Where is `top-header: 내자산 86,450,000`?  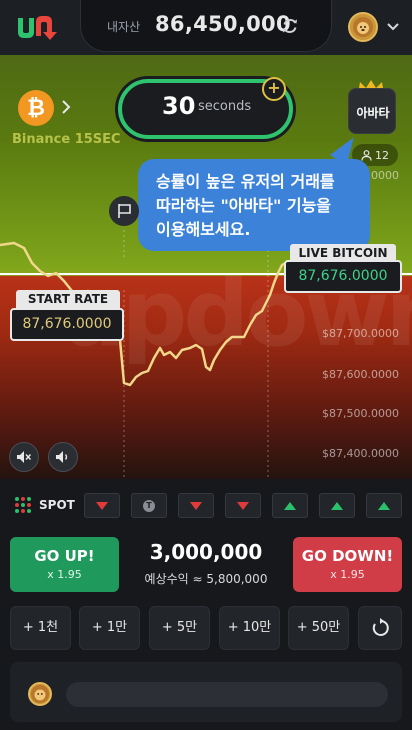
top-header: 내자산 86,450,000 is located at coordinates (206, 27).